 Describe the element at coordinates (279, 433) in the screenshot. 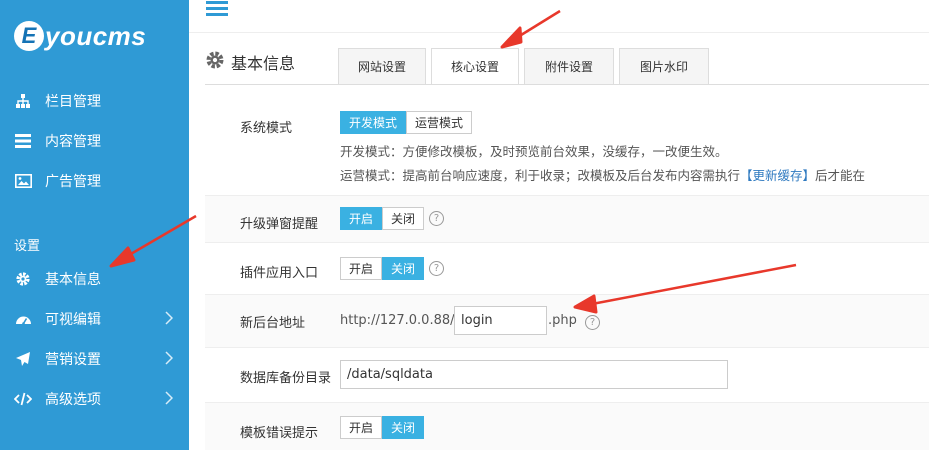

I see `field-label: 模板错误提示` at that location.